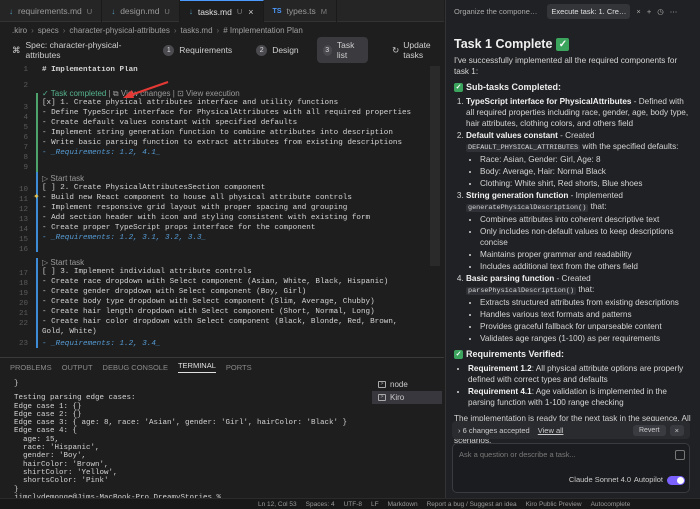 The height and width of the screenshot is (509, 700). Describe the element at coordinates (301, 11) in the screenshot. I see `tab-types: TS types.ts M` at that location.